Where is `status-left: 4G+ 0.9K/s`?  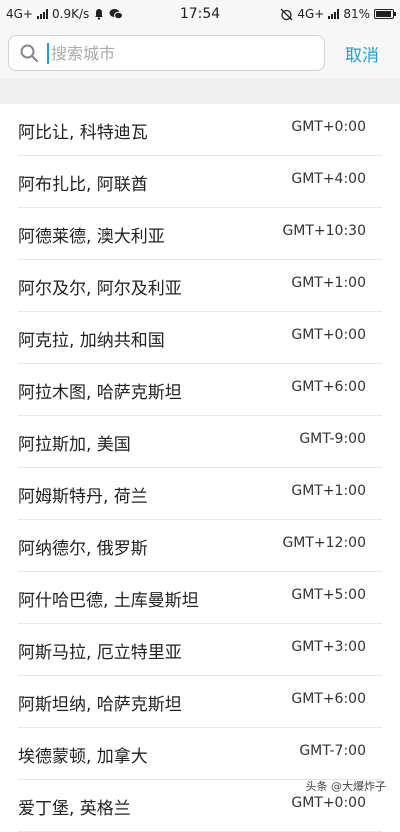
status-left: 4G+ 0.9K/s is located at coordinates (81, 14).